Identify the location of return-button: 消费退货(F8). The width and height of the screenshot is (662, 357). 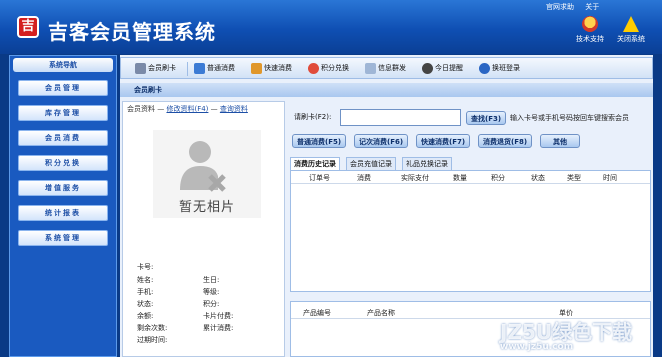
(505, 141).